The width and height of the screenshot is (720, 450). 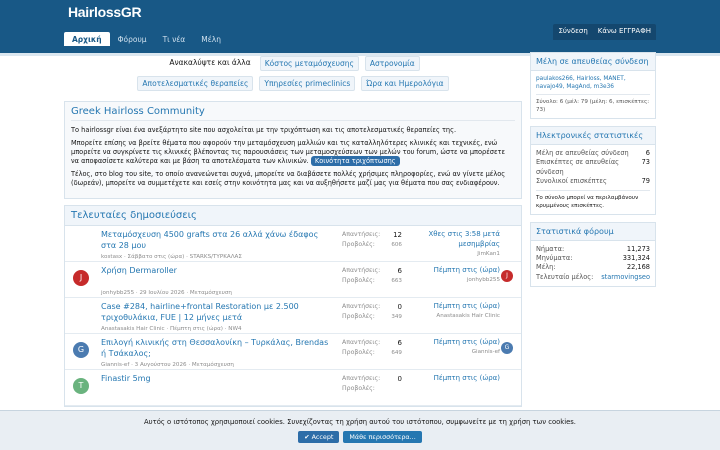 What do you see at coordinates (455, 239) in the screenshot?
I see `last-post-date: Χθες στις 3:58 μετά μεσημβρίας` at bounding box center [455, 239].